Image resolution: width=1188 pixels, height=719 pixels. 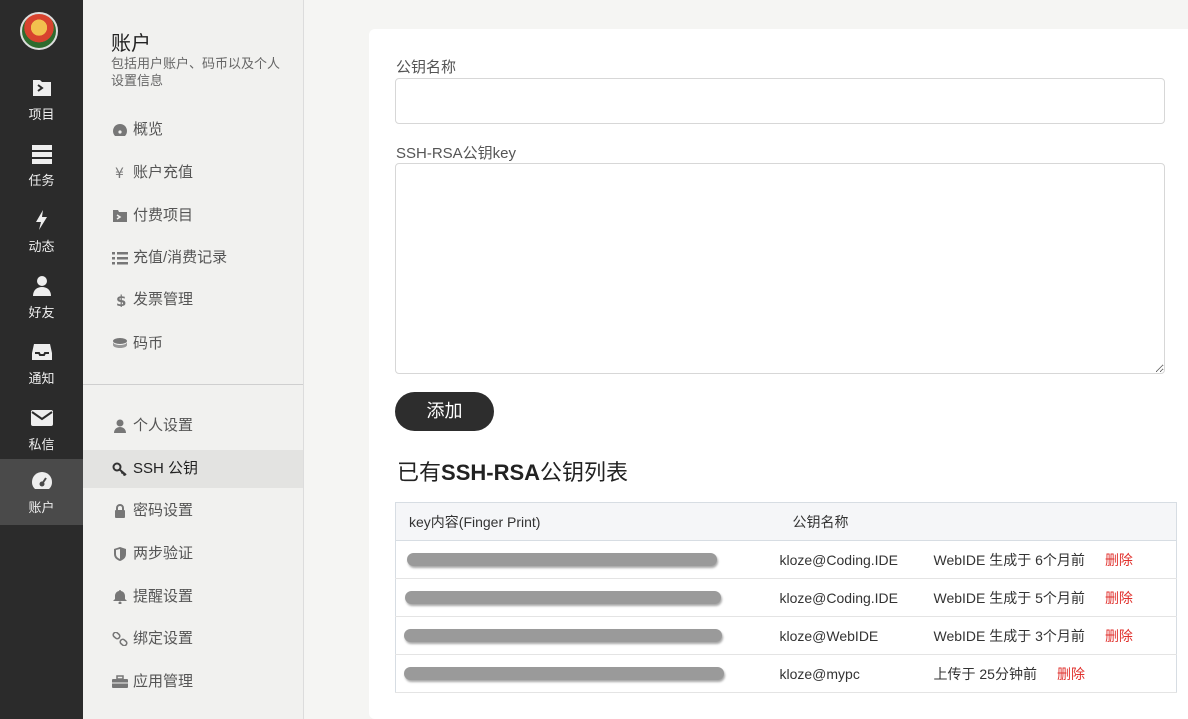 What do you see at coordinates (1009, 559) in the screenshot?
I see `key-meta-text: WebIDE 生成于 6个月前` at bounding box center [1009, 559].